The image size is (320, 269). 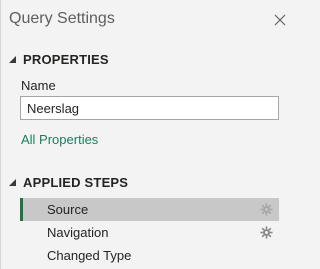 I want to click on applied-steps-section-header: APPLIED STEPS, so click(x=67, y=182).